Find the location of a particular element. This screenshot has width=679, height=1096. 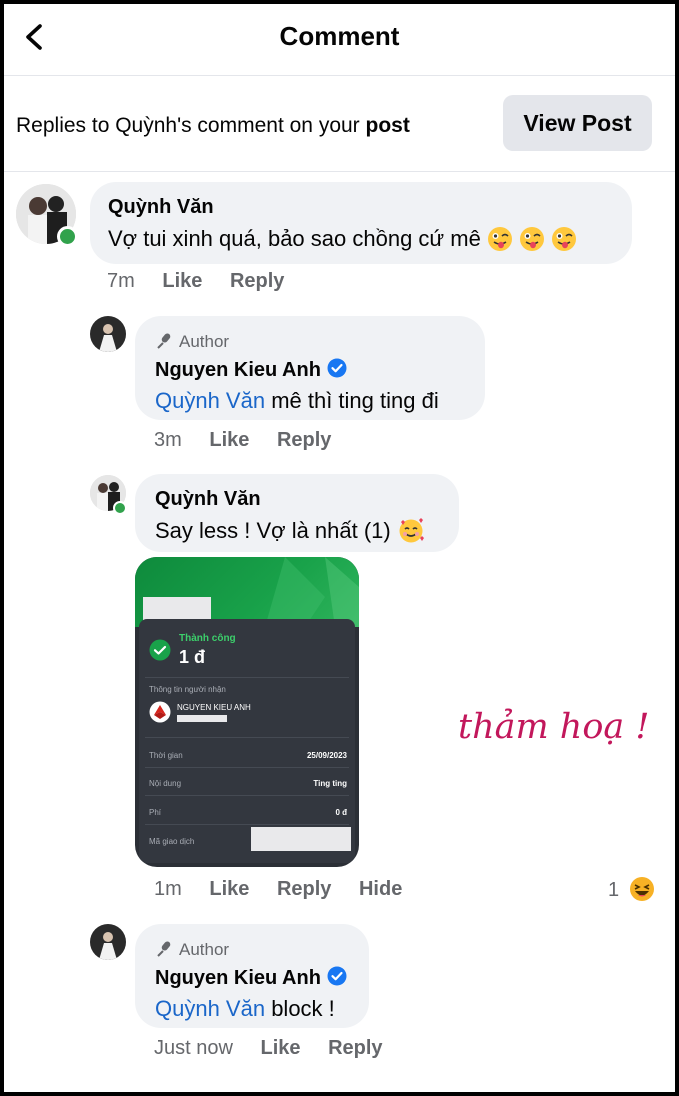

comment-time: 1m is located at coordinates (168, 889).